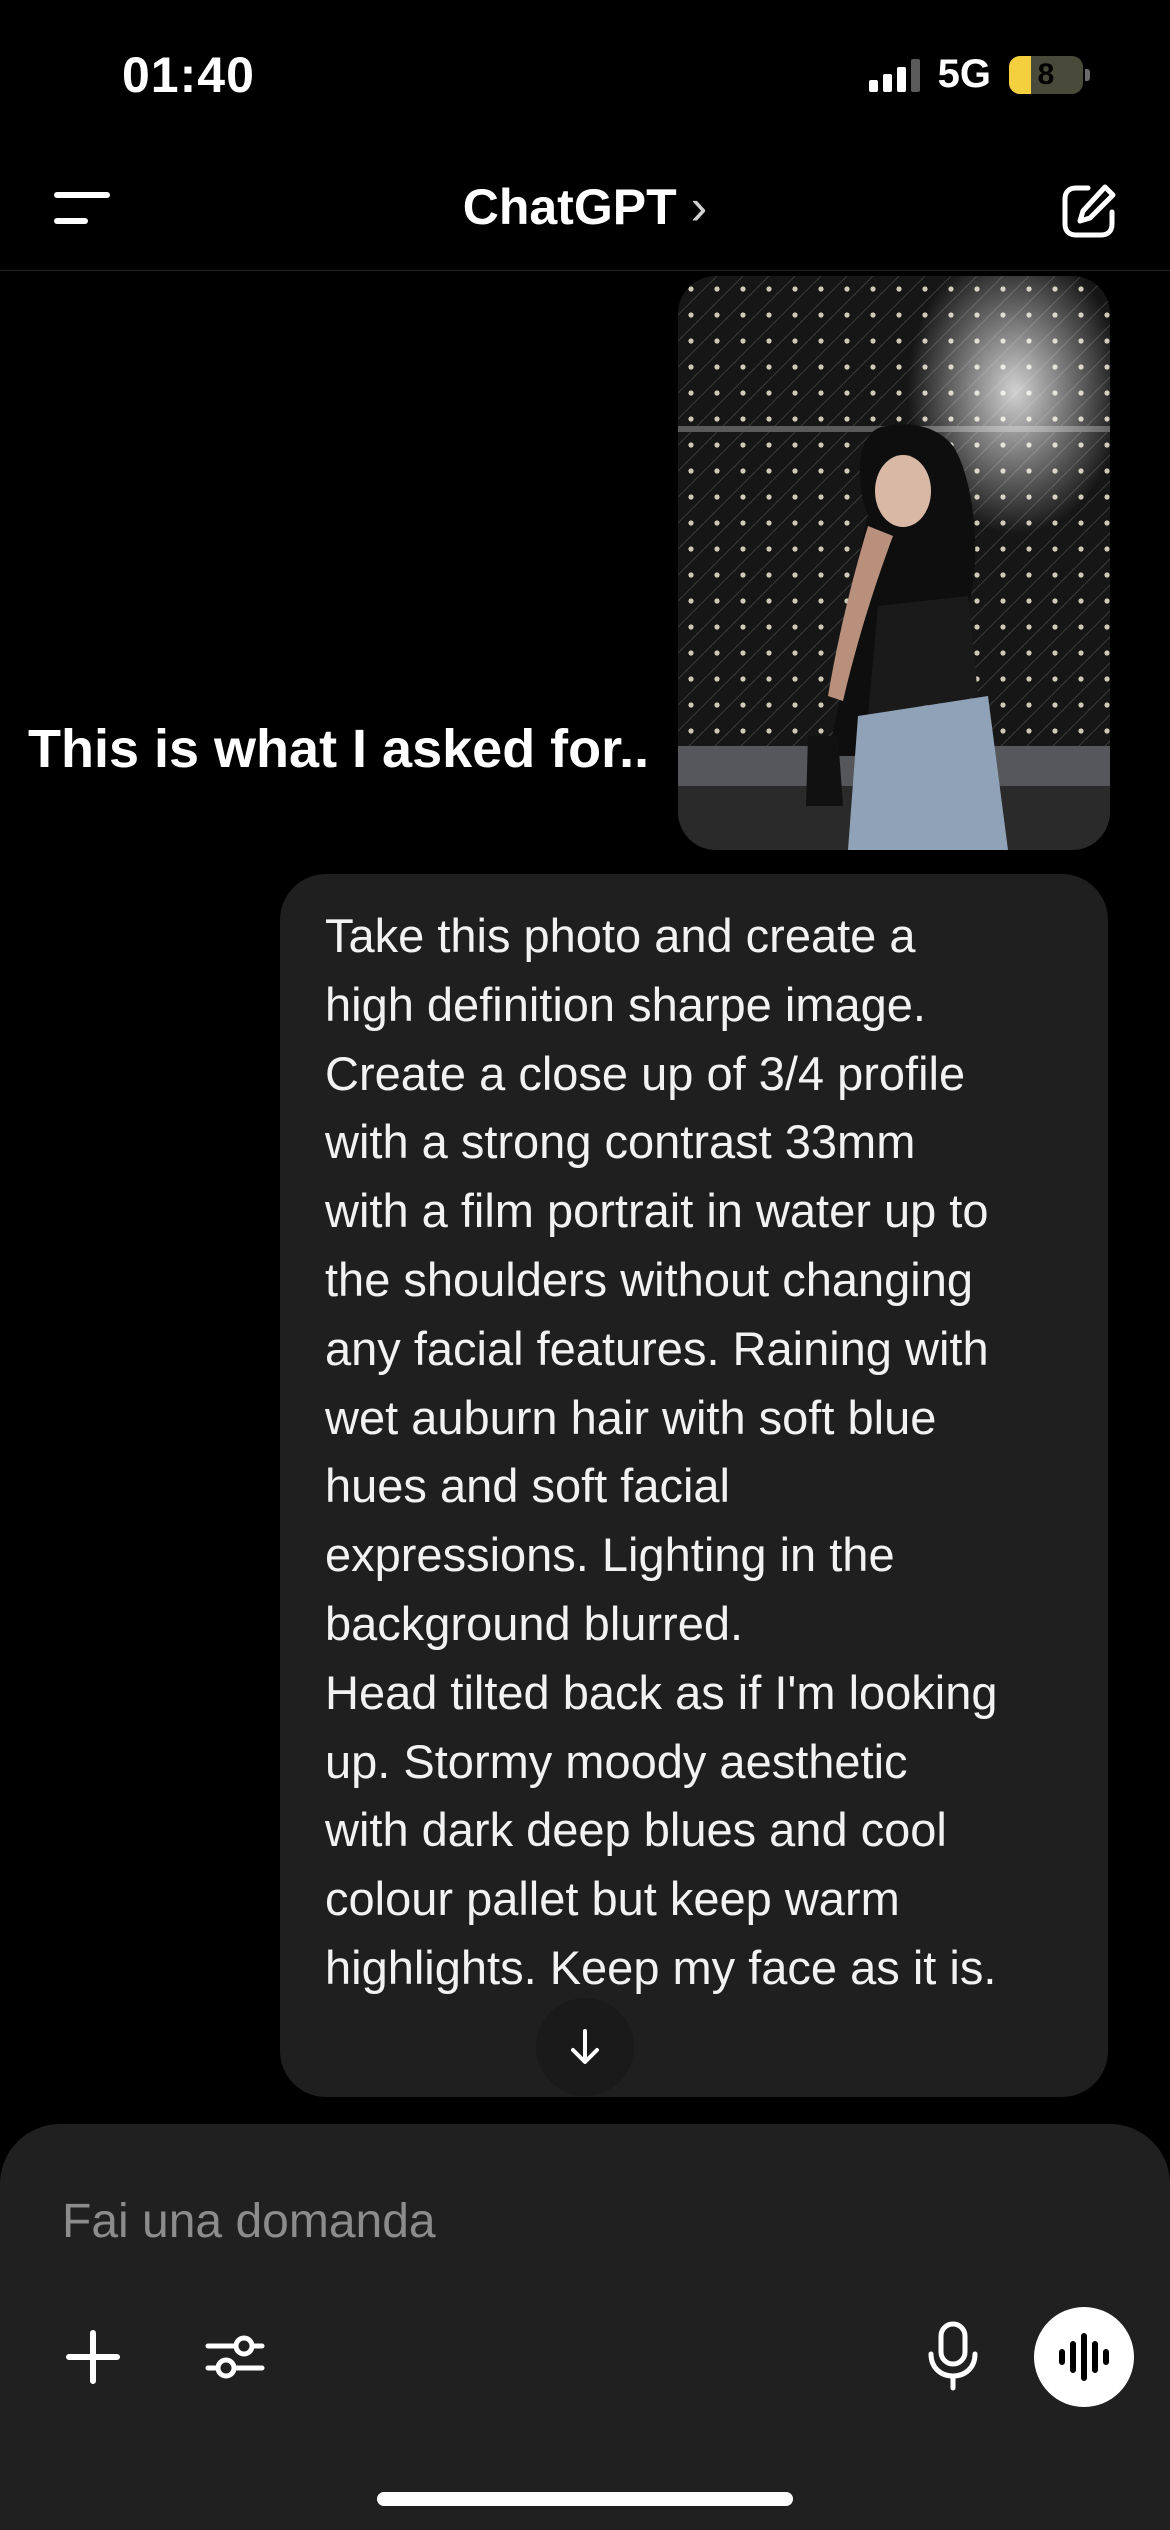 This screenshot has width=1170, height=2530. I want to click on battery-percent: 8, so click(1046, 74).